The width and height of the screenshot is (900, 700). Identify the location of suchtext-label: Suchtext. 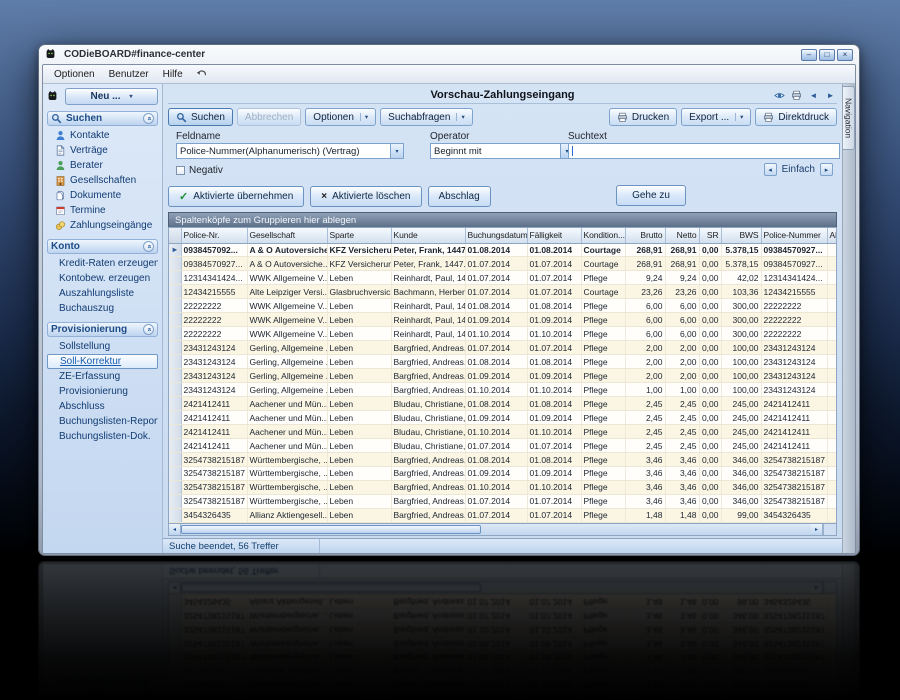
(587, 136).